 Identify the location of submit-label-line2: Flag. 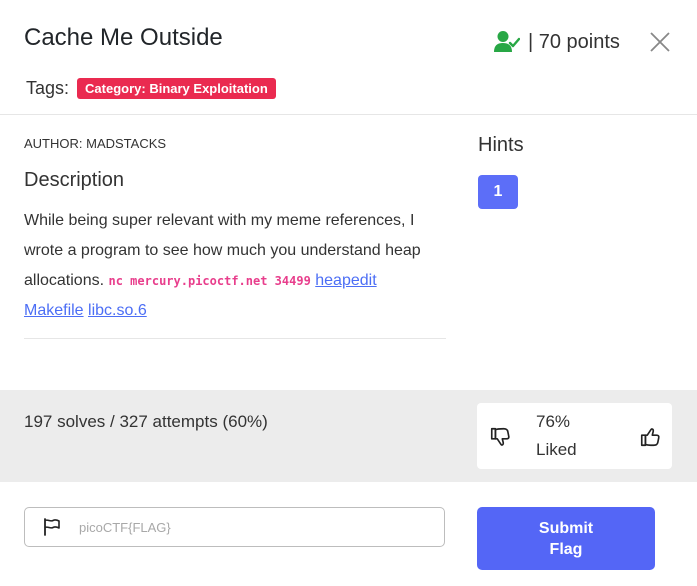
(566, 549).